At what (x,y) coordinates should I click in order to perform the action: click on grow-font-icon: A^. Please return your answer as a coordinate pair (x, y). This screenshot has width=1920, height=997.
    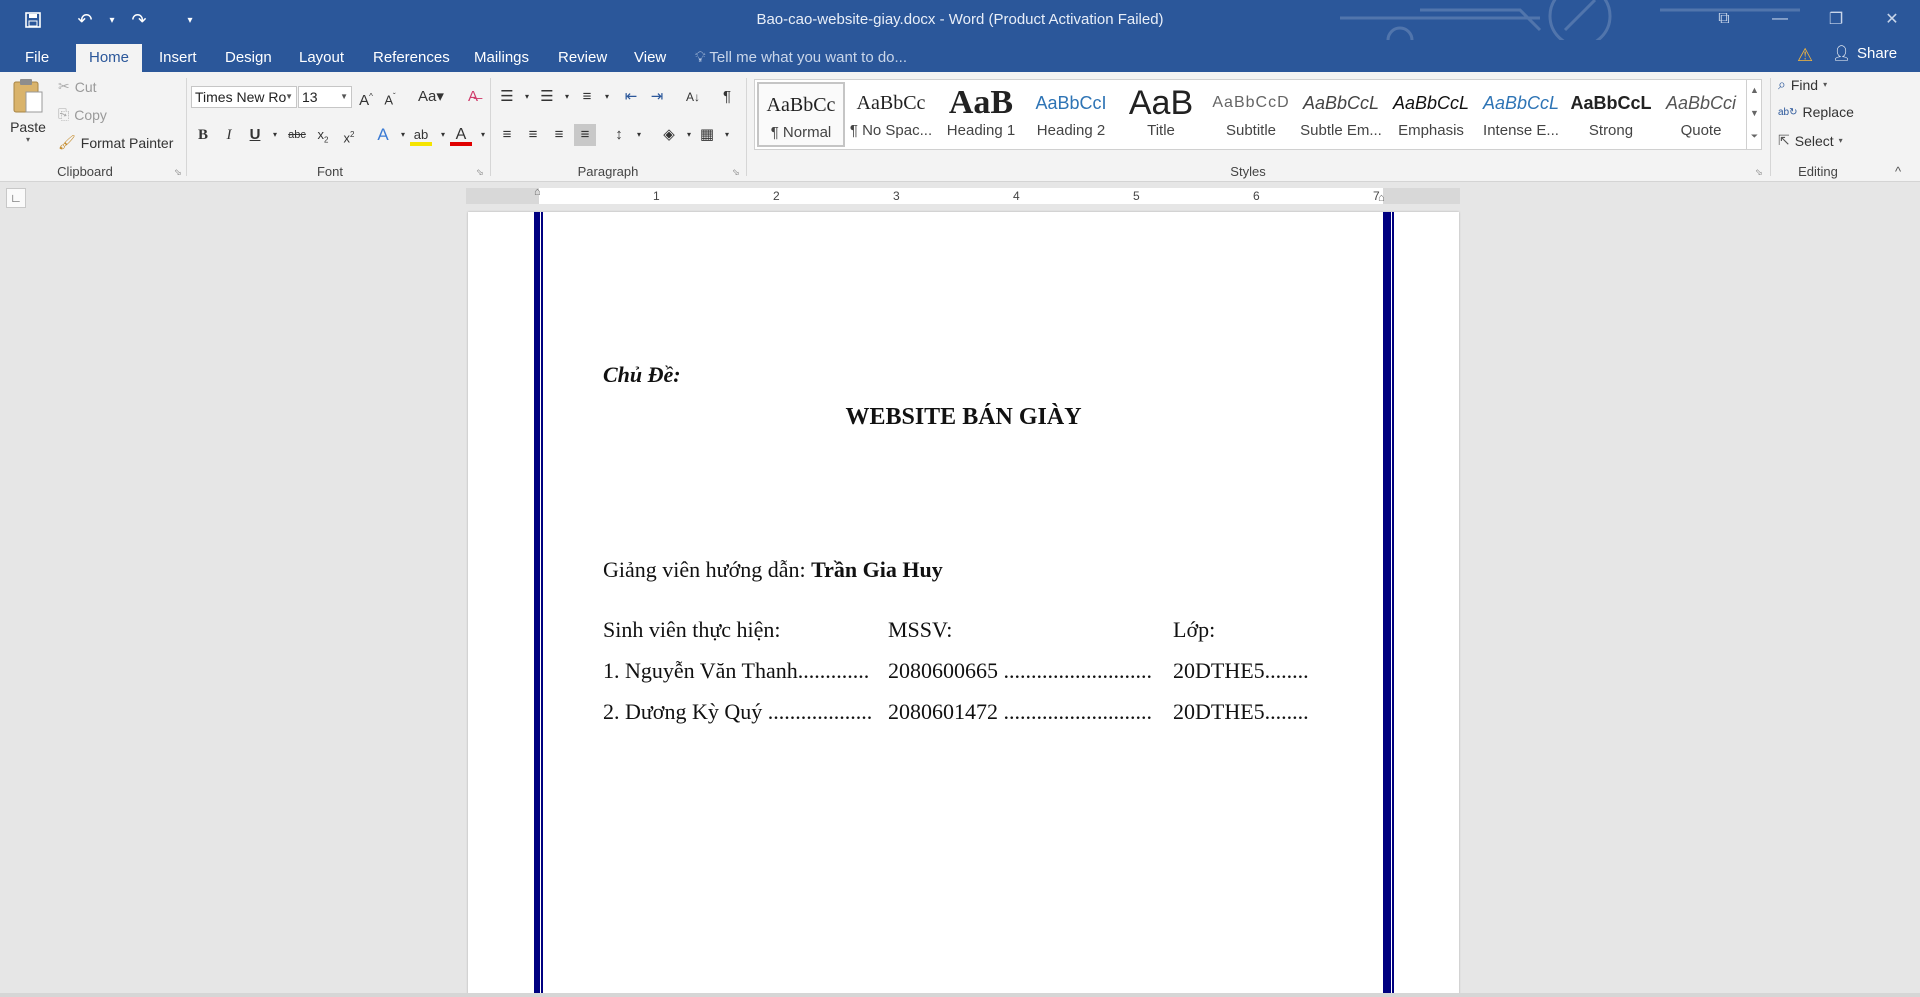
    Looking at the image, I should click on (366, 97).